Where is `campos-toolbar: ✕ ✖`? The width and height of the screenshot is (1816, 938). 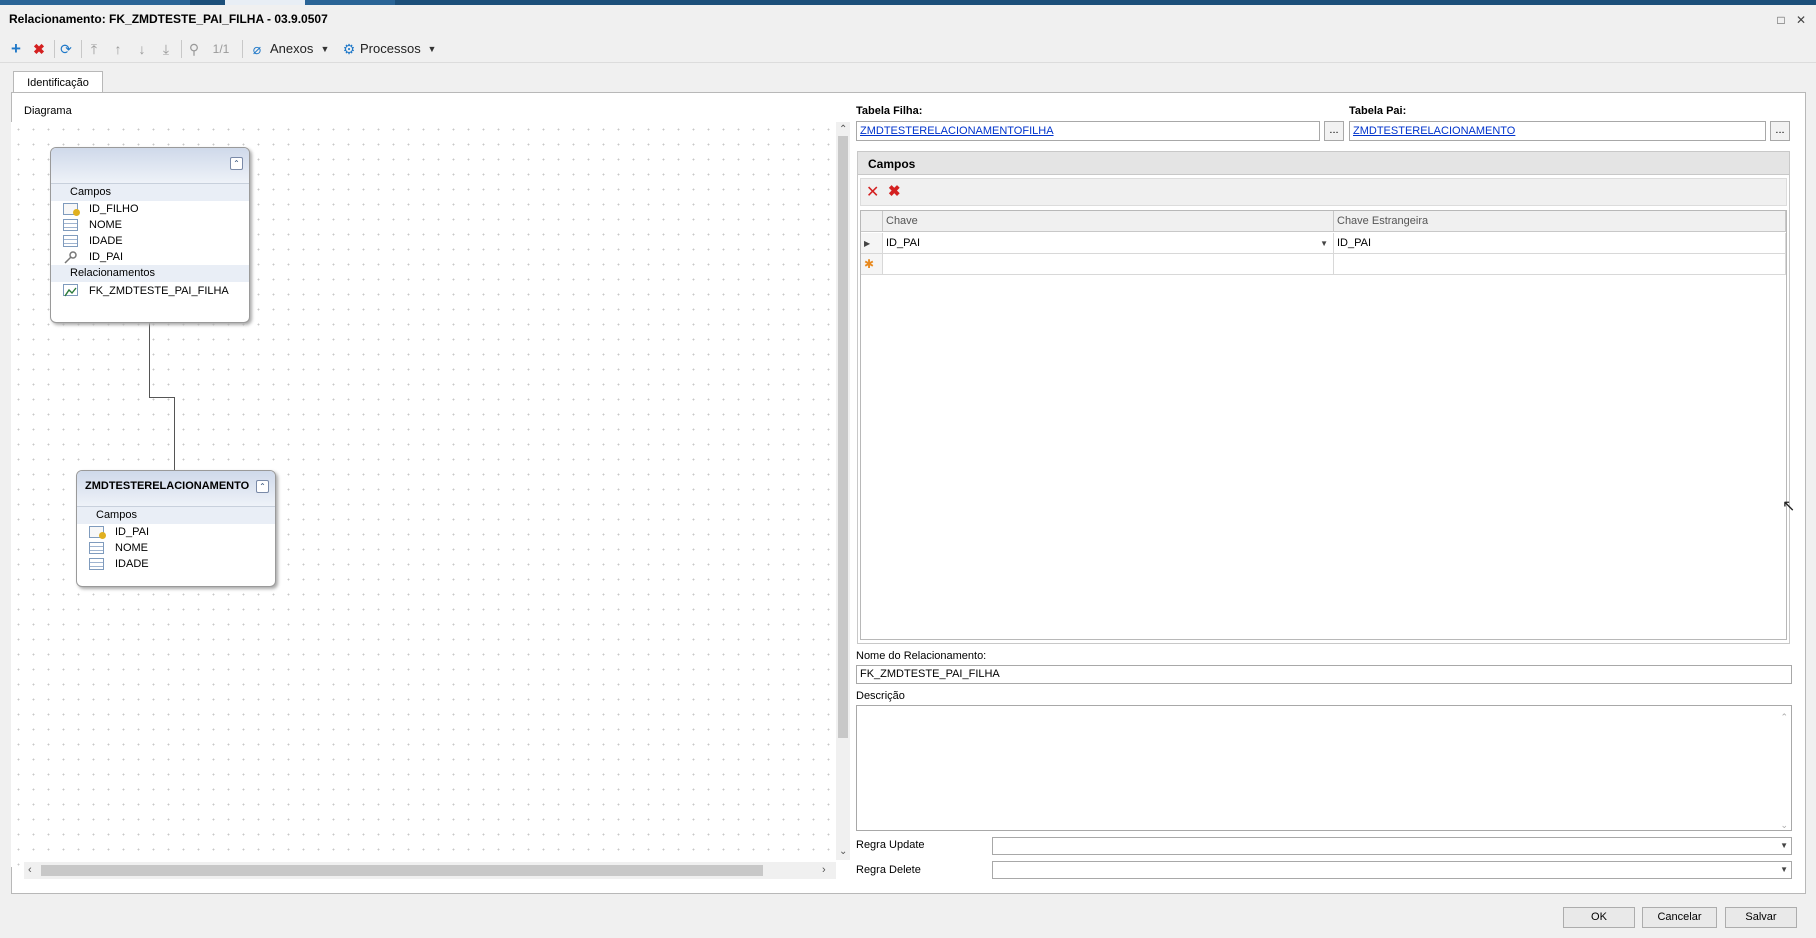 campos-toolbar: ✕ ✖ is located at coordinates (1323, 192).